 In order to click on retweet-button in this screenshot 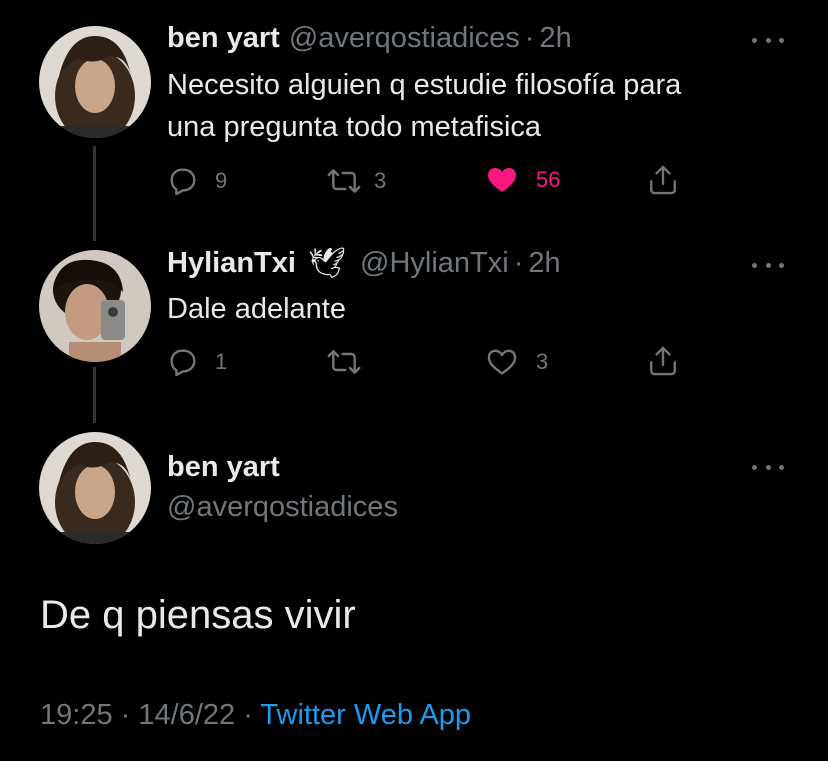, I will do `click(344, 362)`.